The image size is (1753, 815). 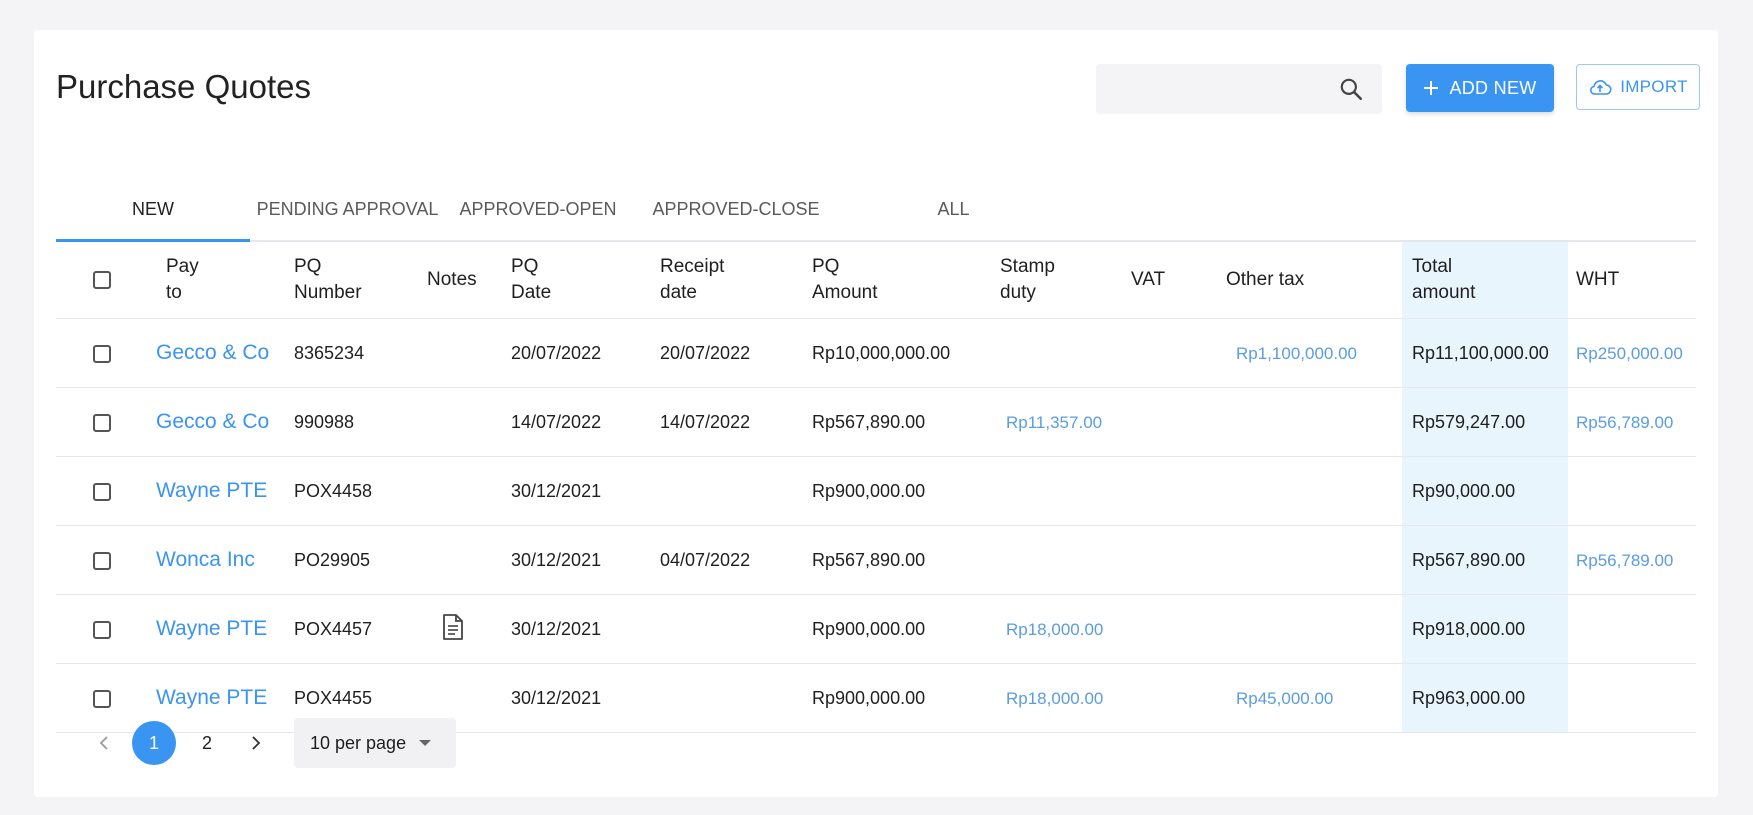 I want to click on add-new-label: ADD NEW, so click(x=1493, y=87).